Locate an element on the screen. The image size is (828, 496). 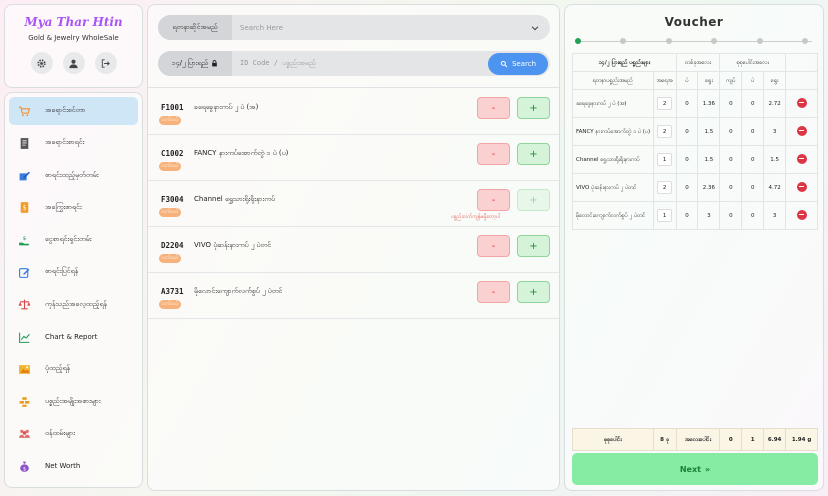
sidebar-item-label: ကုန်သည်အလေ့ထည့်ရန် is located at coordinates (76, 303).